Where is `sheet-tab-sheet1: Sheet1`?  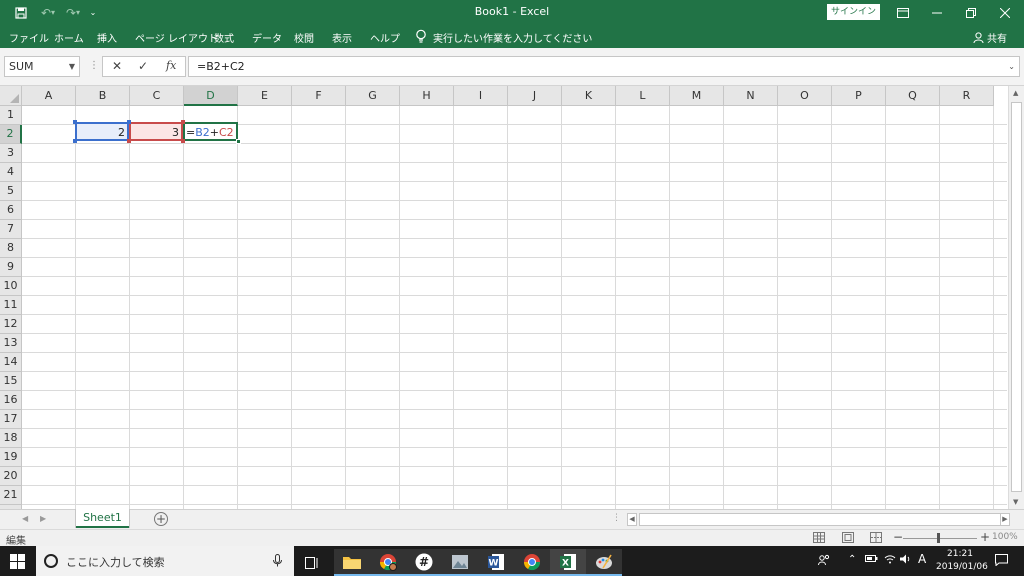 sheet-tab-sheet1: Sheet1 is located at coordinates (102, 518).